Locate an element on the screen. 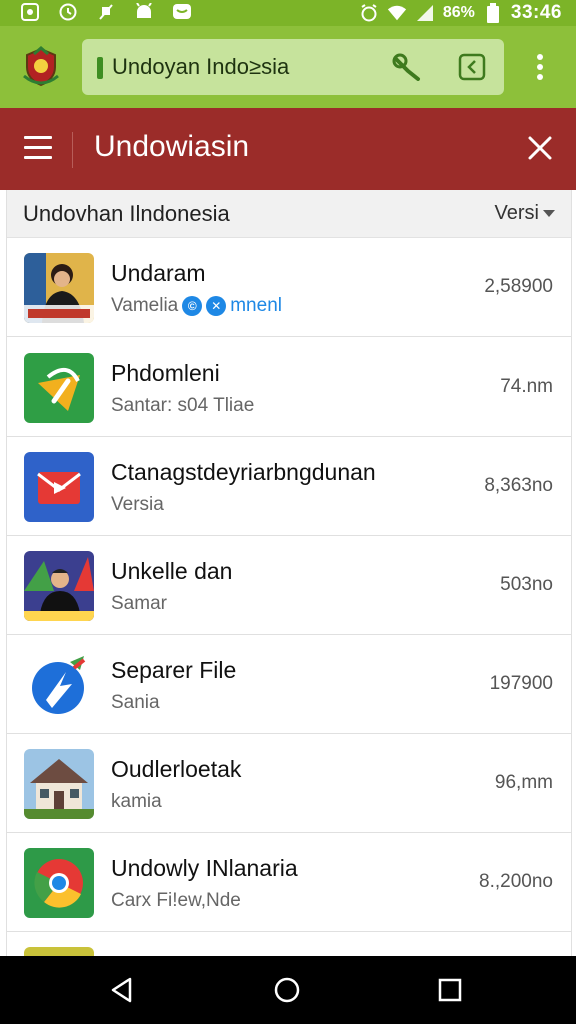  menu-icon is located at coordinates (38, 148).